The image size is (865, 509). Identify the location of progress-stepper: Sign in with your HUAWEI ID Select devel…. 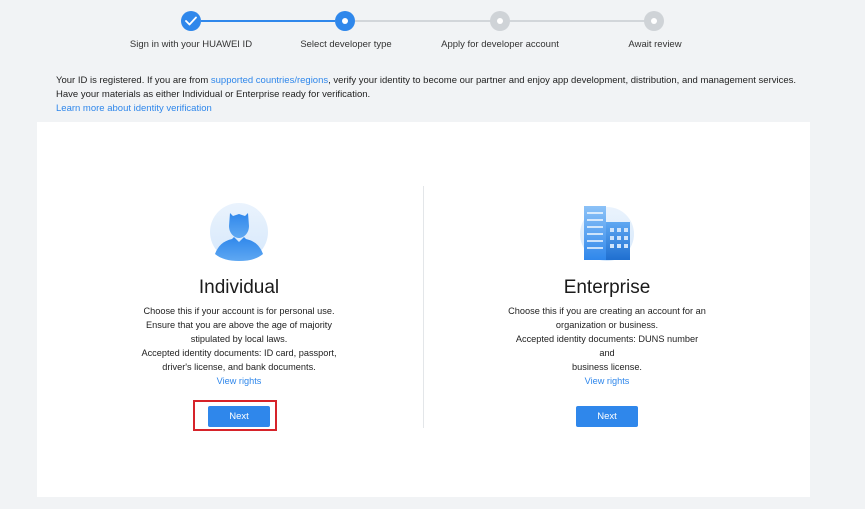
(432, 30).